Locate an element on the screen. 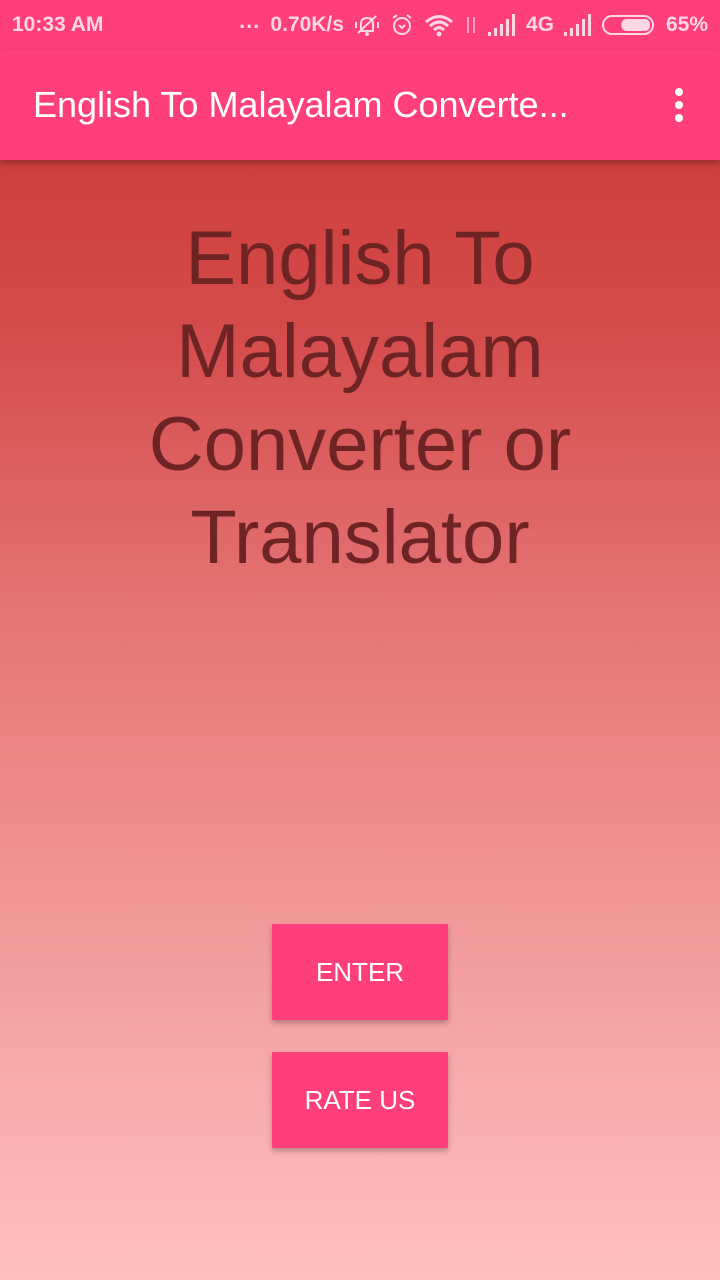  status-bar: 10:33 AM ... 0.70K/s 4G 65% is located at coordinates (360, 25).